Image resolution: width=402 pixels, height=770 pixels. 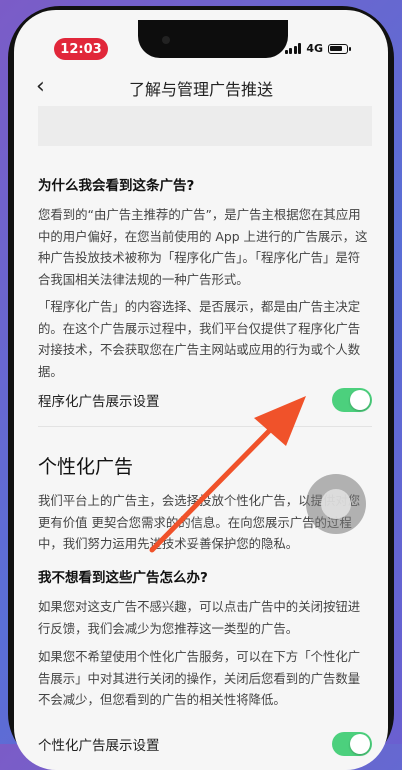 I want to click on programmatic-ad-setting-label: 程序化广告展示设置, so click(x=99, y=402).